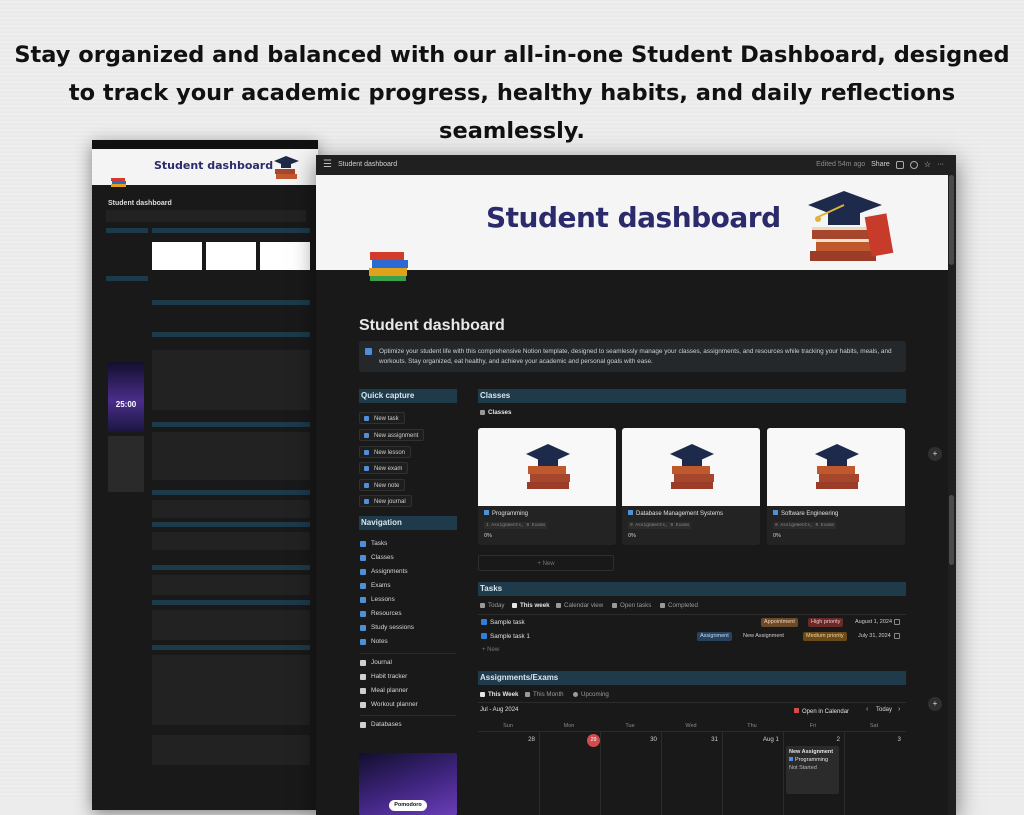 Image resolution: width=1024 pixels, height=815 pixels. I want to click on share-button: Share, so click(880, 164).